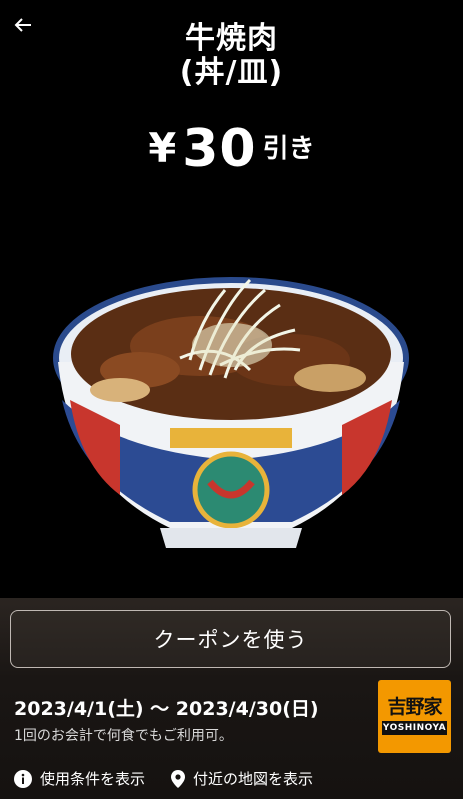  Describe the element at coordinates (163, 778) in the screenshot. I see `footer-links: 使用条件を表示 付近の地図を表示` at that location.